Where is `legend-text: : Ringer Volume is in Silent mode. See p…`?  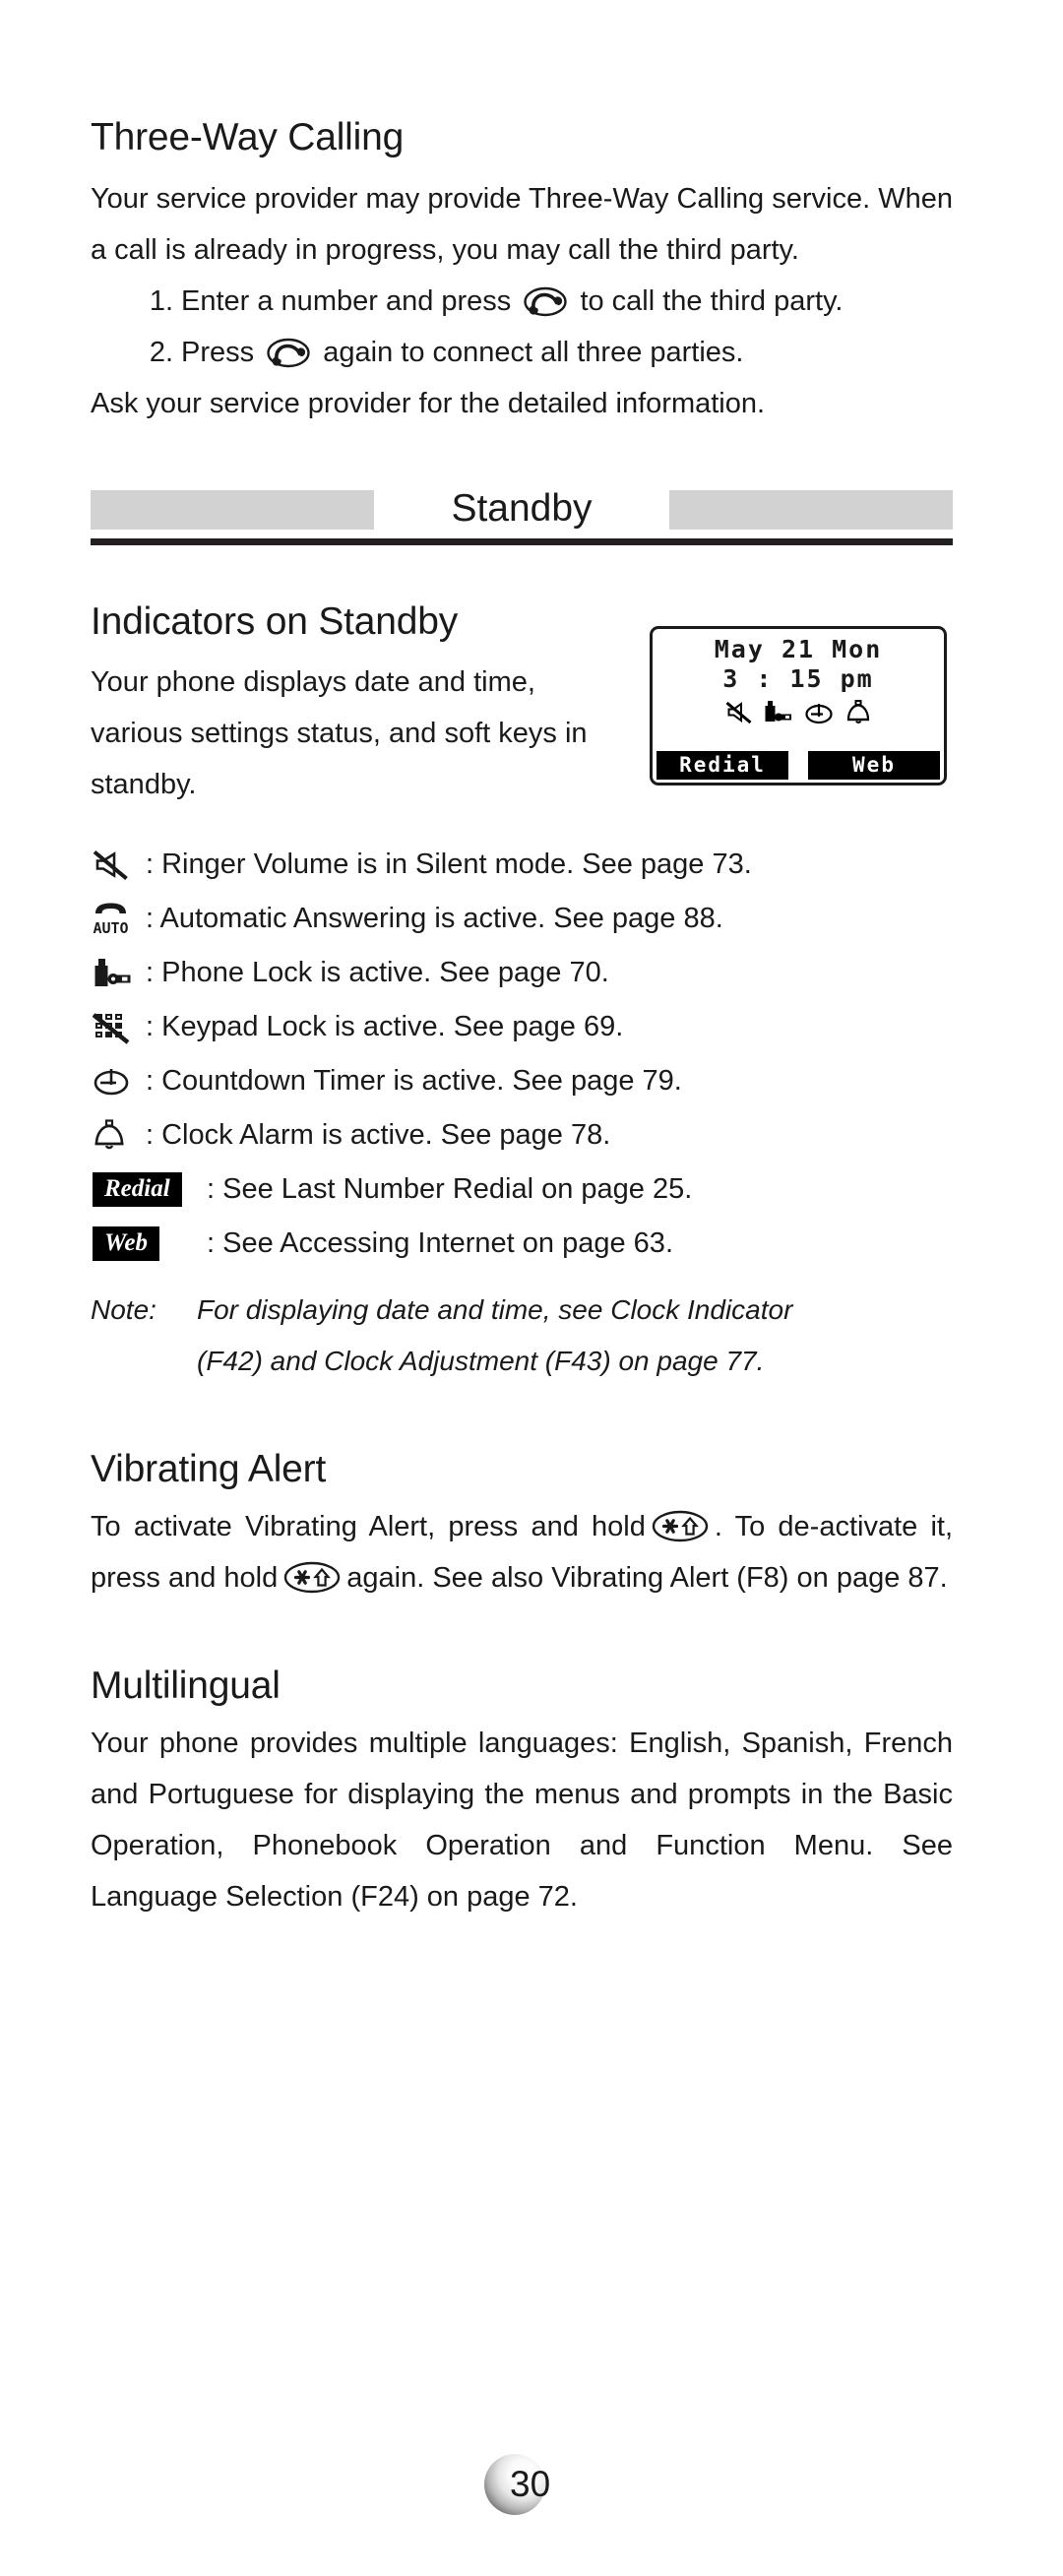
legend-text: : Ringer Volume is in Silent mode. See p… is located at coordinates (449, 864).